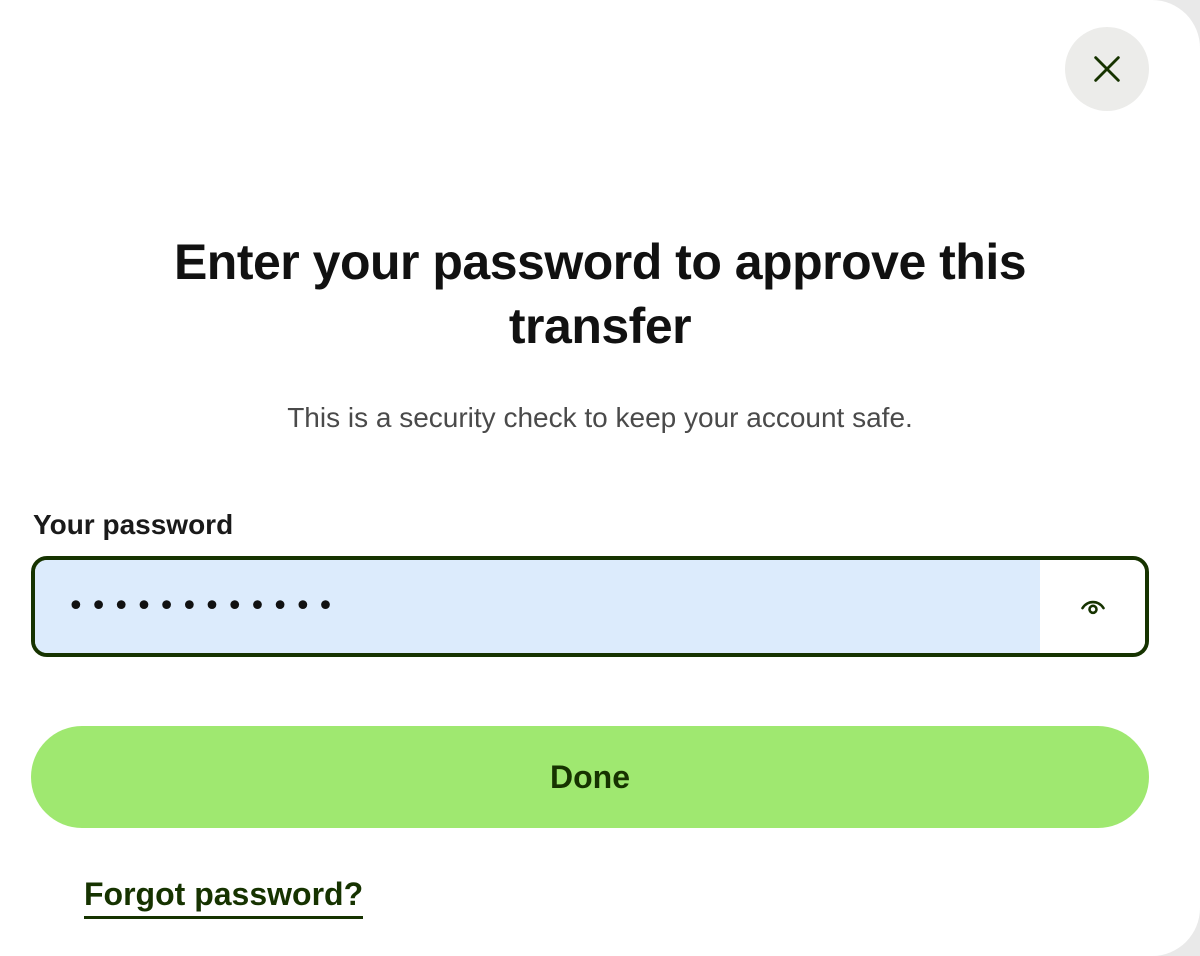 The height and width of the screenshot is (956, 1200). I want to click on close-button, so click(1107, 69).